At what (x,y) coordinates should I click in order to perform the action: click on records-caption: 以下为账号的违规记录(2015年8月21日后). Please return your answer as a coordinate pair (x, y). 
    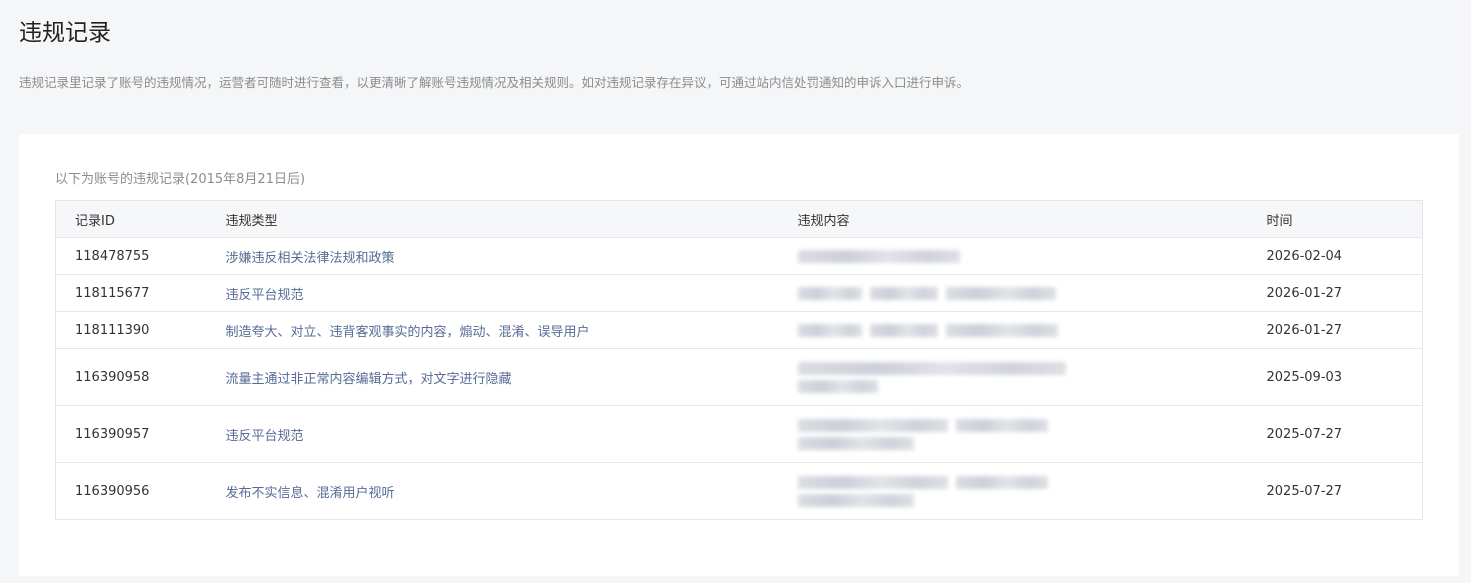
    Looking at the image, I should click on (180, 179).